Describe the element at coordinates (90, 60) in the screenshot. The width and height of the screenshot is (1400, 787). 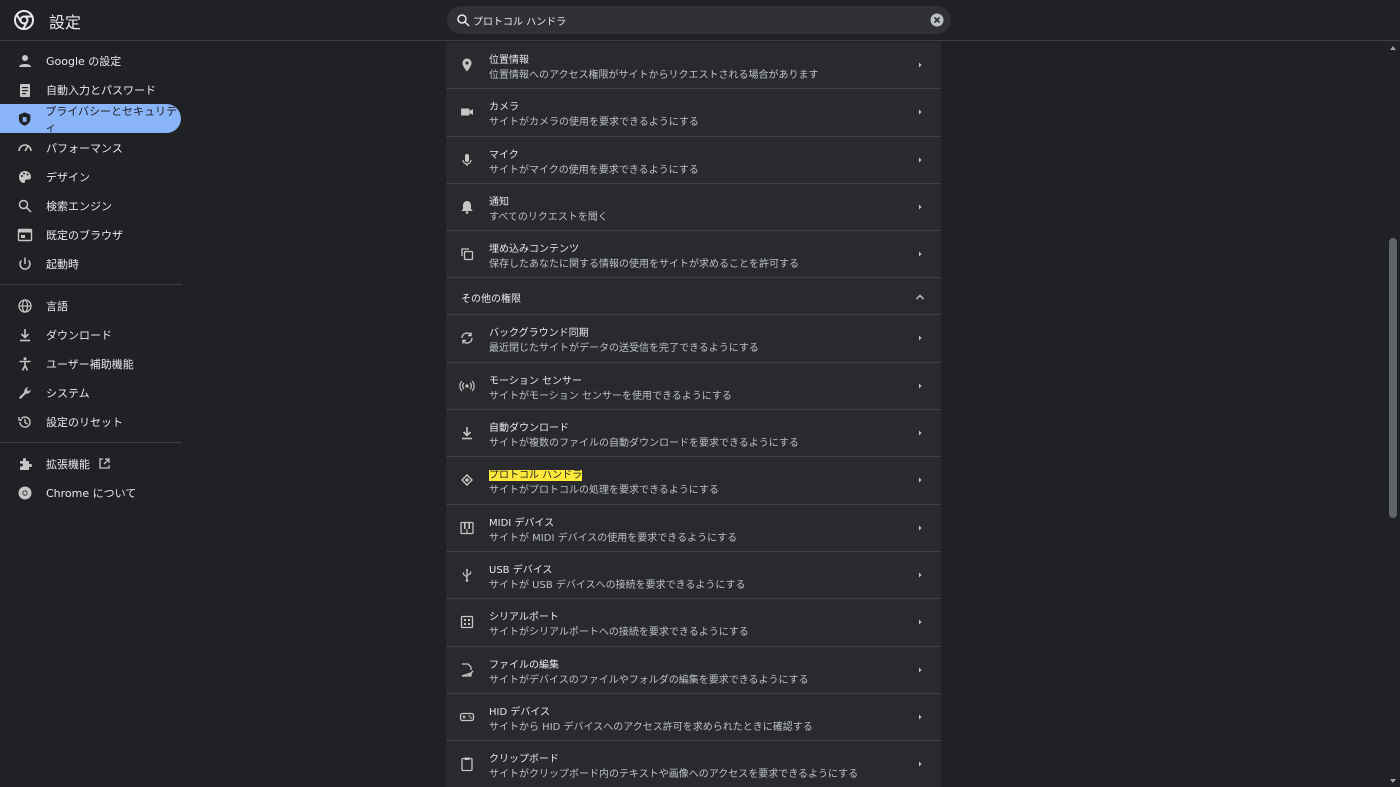
I see `sidebar-item-google: Google の設定` at that location.